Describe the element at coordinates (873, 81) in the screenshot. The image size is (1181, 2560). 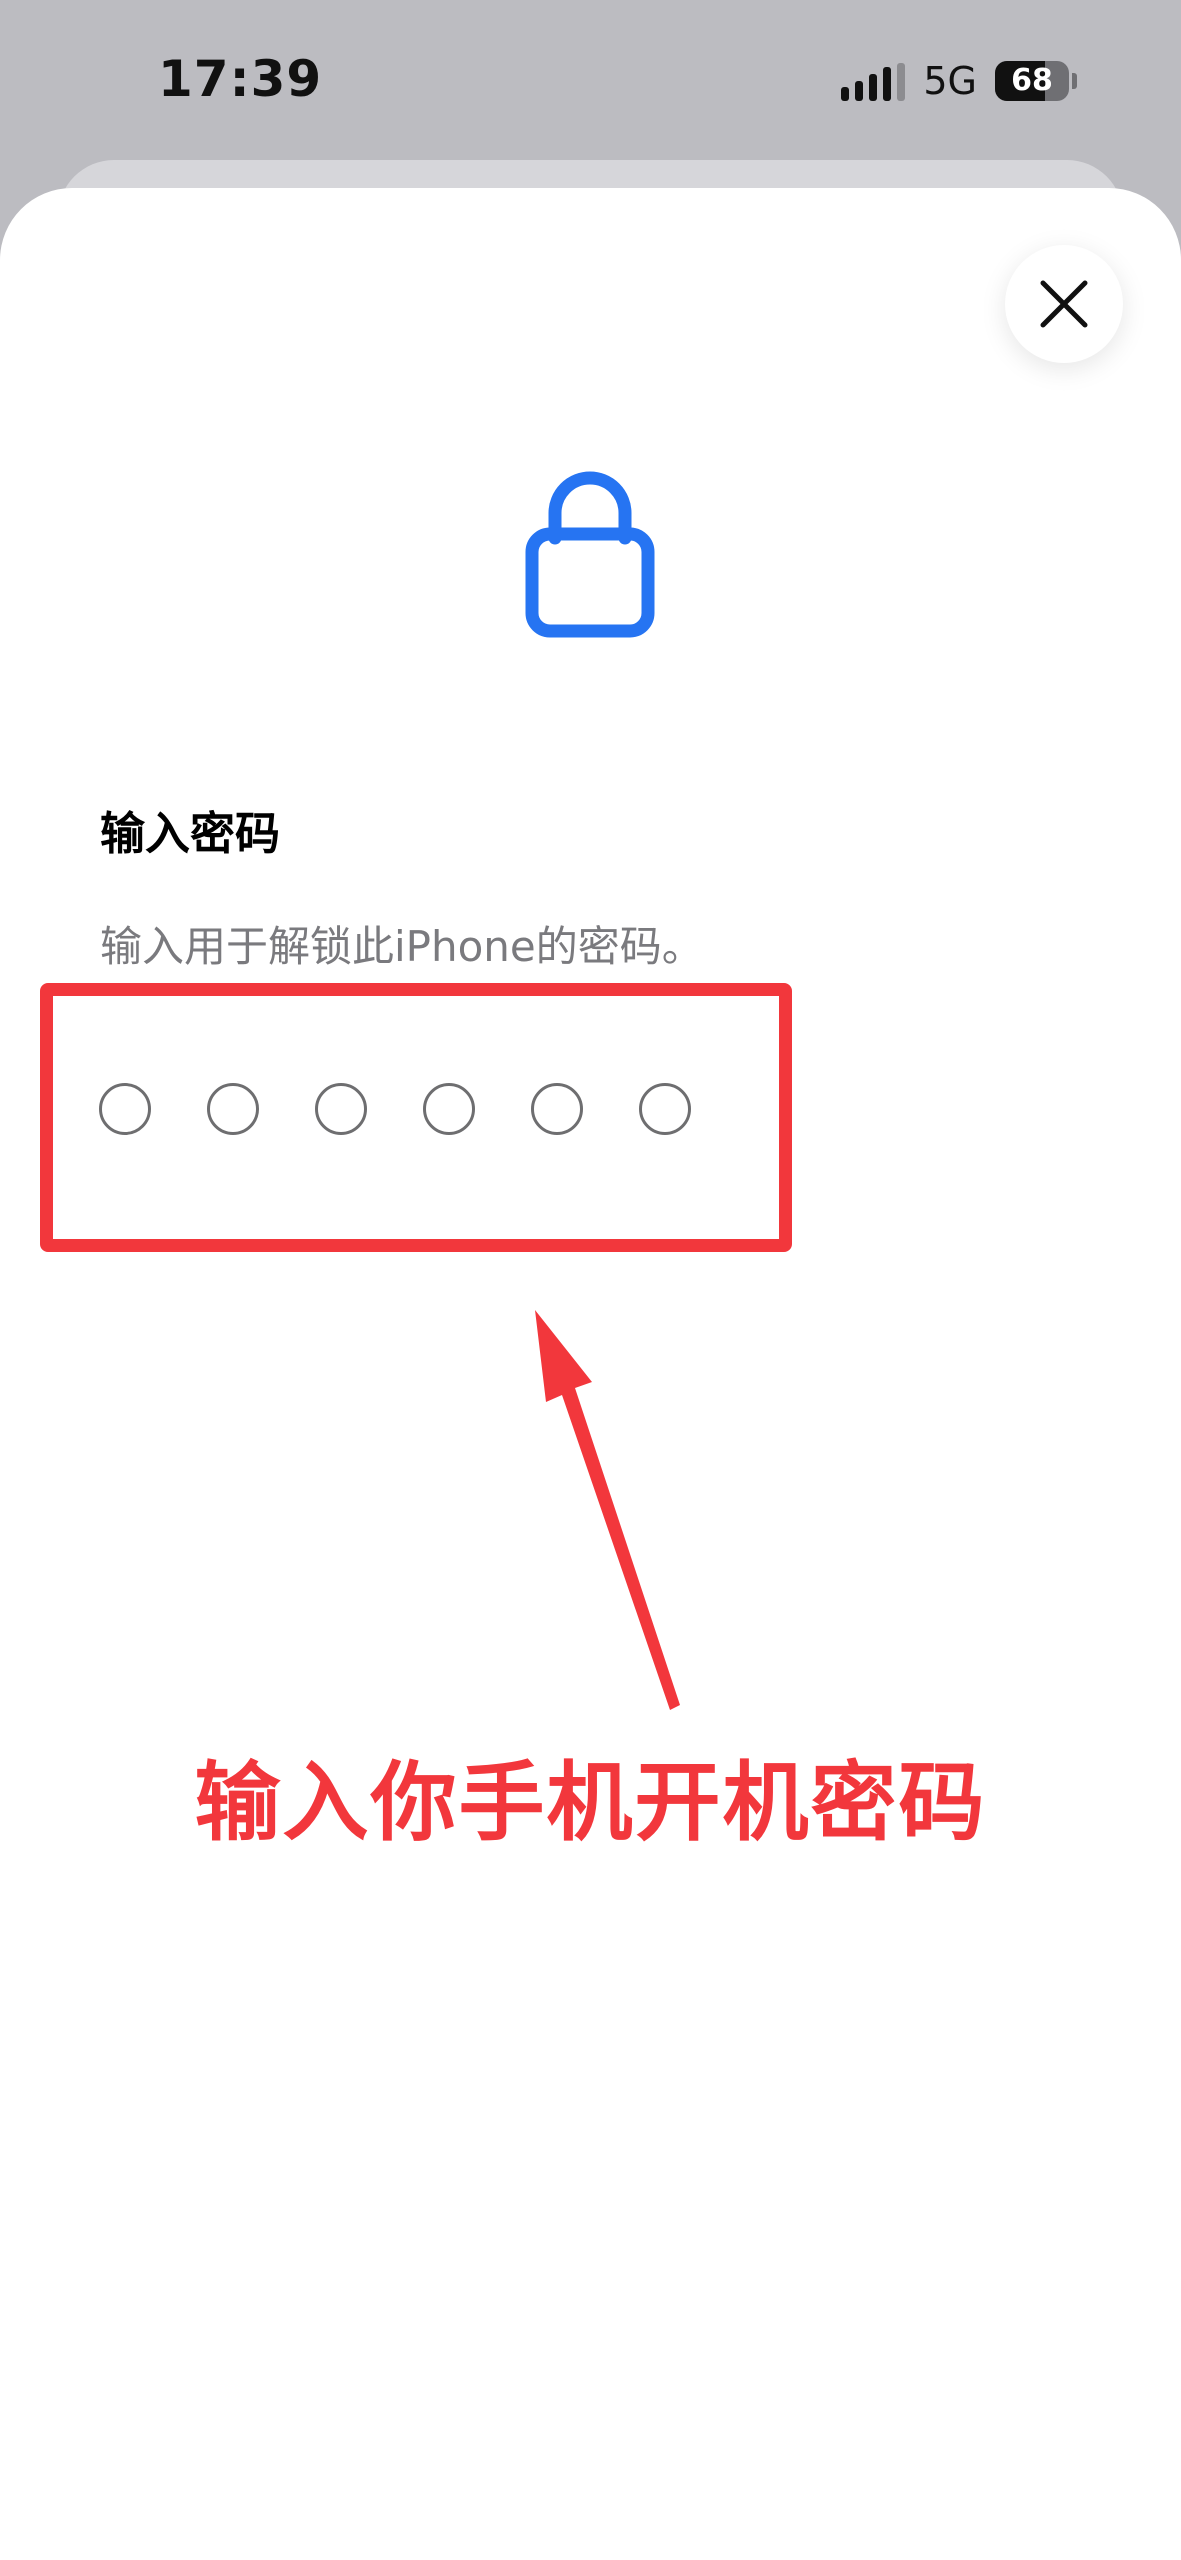
I see `cellular-signal-icon` at that location.